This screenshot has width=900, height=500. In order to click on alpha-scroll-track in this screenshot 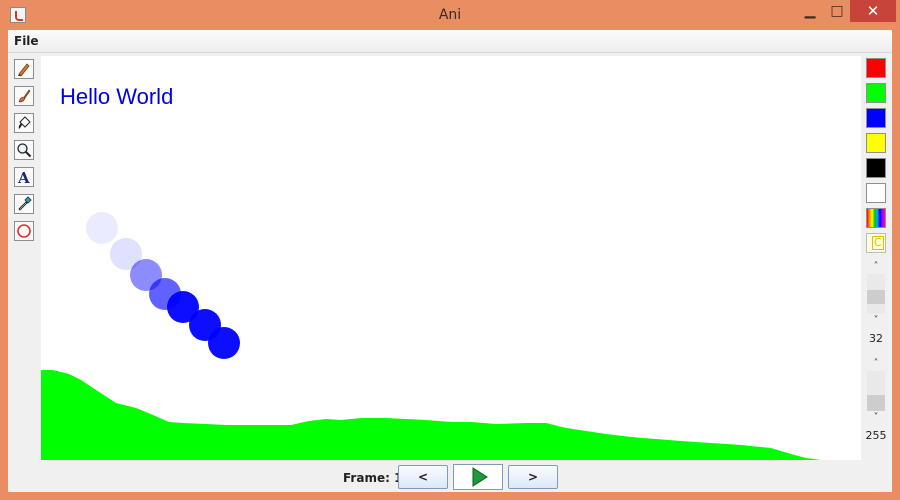, I will do `click(876, 391)`.